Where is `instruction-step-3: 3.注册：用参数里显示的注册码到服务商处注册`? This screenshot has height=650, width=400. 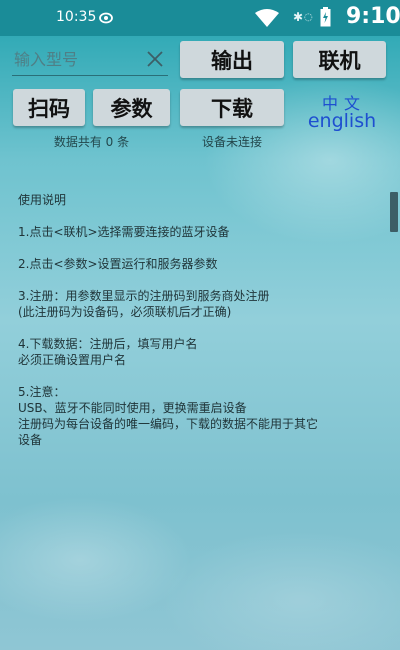
instruction-step-3: 3.注册：用参数里显示的注册码到服务商处注册 is located at coordinates (144, 296).